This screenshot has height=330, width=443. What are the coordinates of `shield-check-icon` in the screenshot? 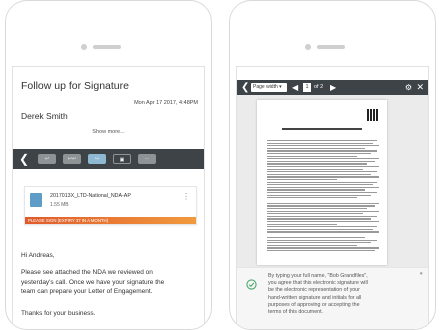 It's located at (251, 284).